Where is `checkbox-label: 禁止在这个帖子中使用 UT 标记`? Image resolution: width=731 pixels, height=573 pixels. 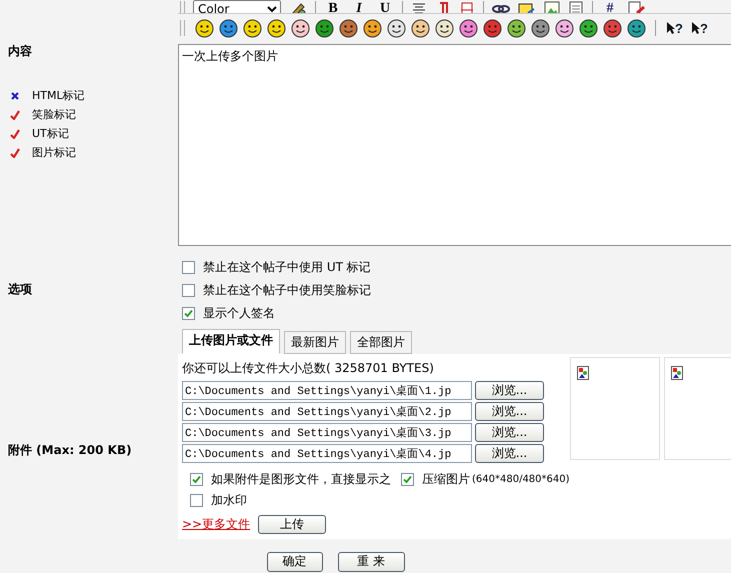 checkbox-label: 禁止在这个帖子中使用 UT 标记 is located at coordinates (287, 267).